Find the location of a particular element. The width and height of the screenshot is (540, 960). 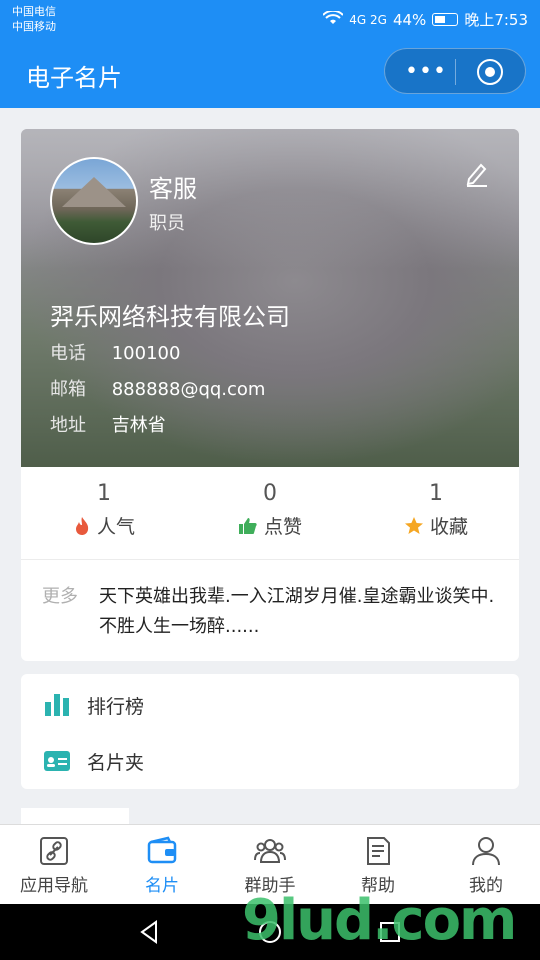

wallet-icon is located at coordinates (162, 850).